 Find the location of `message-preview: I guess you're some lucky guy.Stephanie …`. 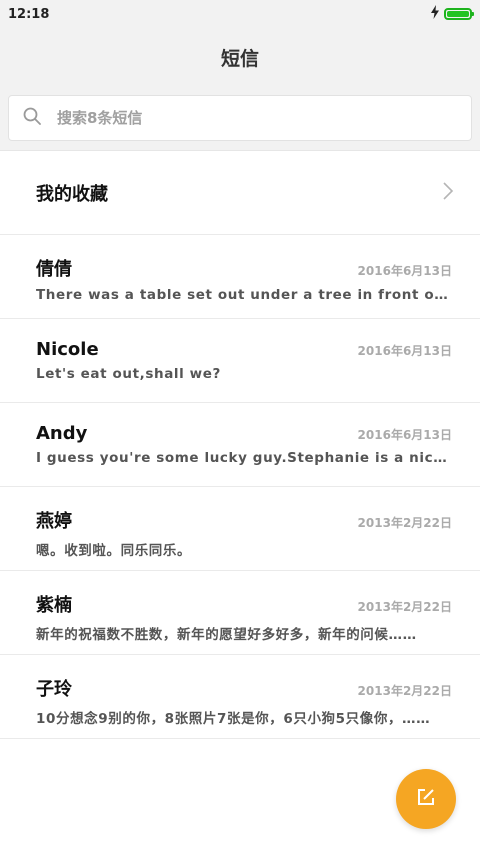

message-preview: I guess you're some lucky guy.Stephanie … is located at coordinates (244, 458).